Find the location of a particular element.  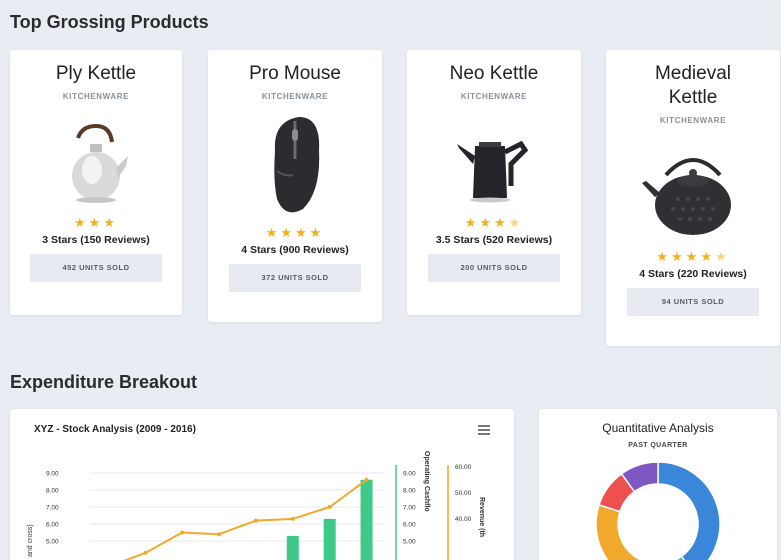

star-rating: ★★★ is located at coordinates (96, 222).